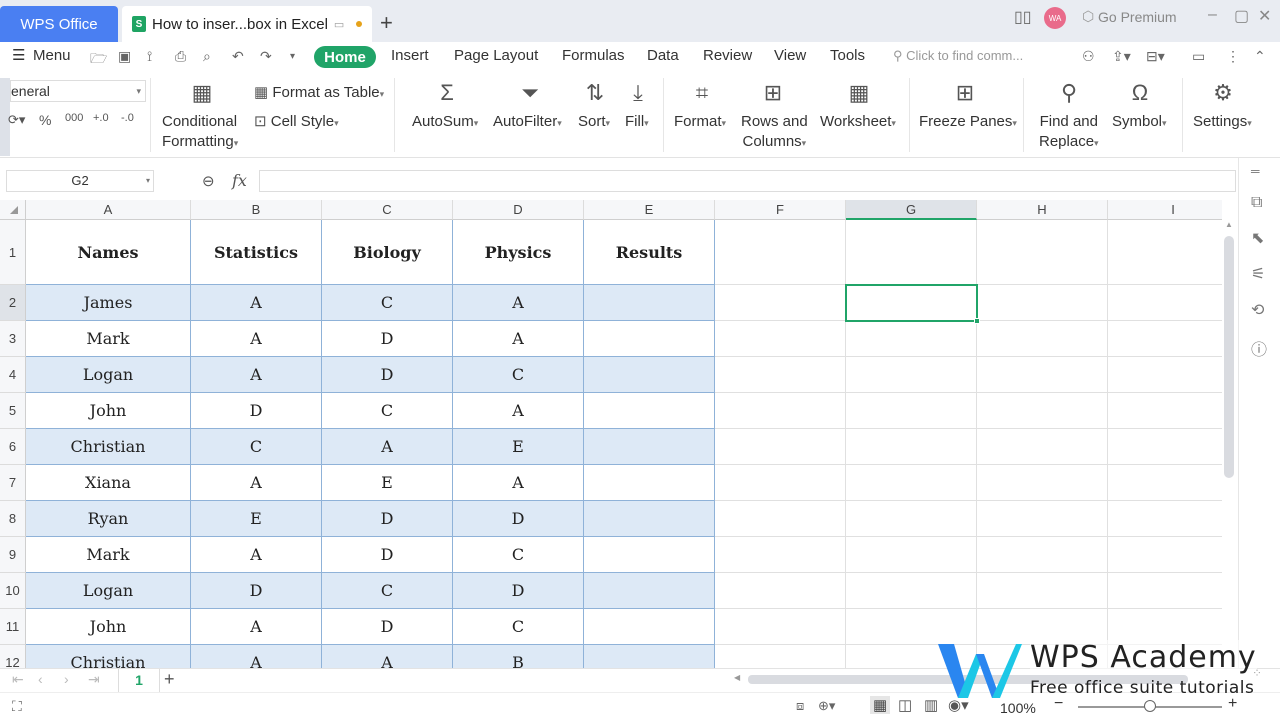 Image resolution: width=1280 pixels, height=720 pixels. Describe the element at coordinates (98, 60) in the screenshot. I see `open-folder-icon: 🗁` at that location.